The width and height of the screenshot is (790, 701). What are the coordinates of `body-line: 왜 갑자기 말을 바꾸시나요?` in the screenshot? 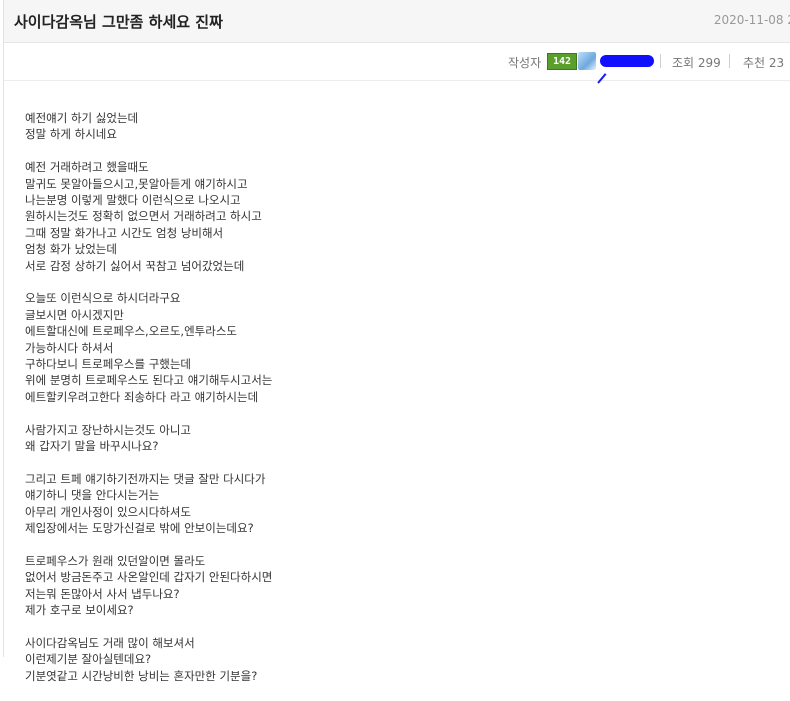 It's located at (92, 446).